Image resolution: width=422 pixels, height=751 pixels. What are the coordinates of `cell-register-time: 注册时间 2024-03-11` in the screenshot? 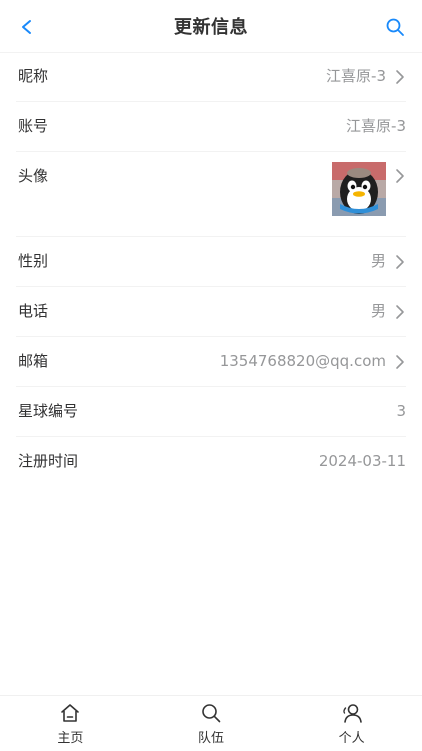 It's located at (211, 461).